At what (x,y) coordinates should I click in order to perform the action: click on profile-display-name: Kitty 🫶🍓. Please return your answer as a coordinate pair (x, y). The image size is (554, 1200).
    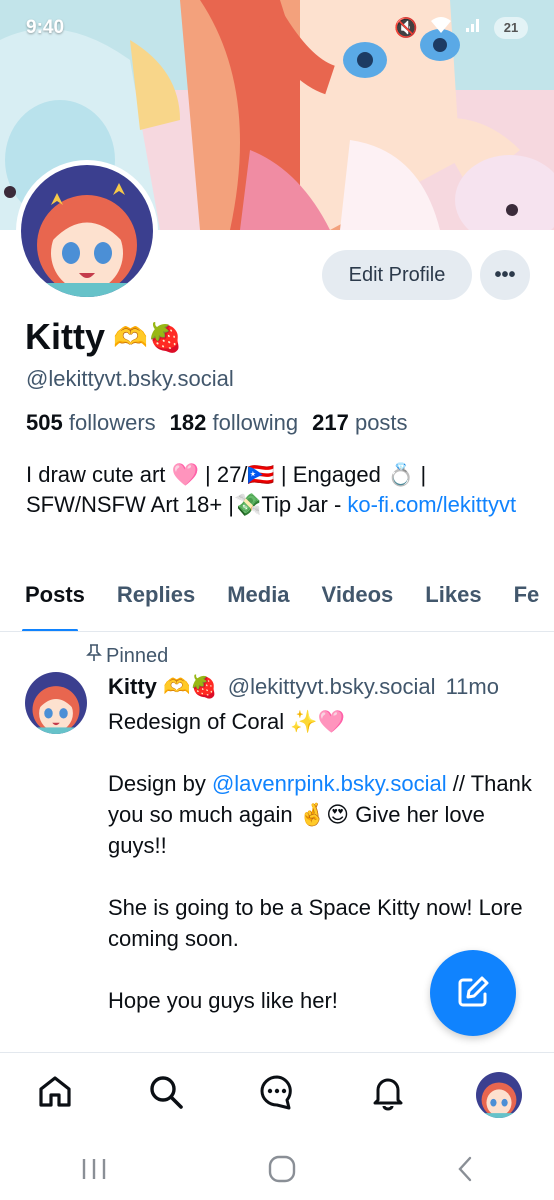
    Looking at the image, I should click on (104, 337).